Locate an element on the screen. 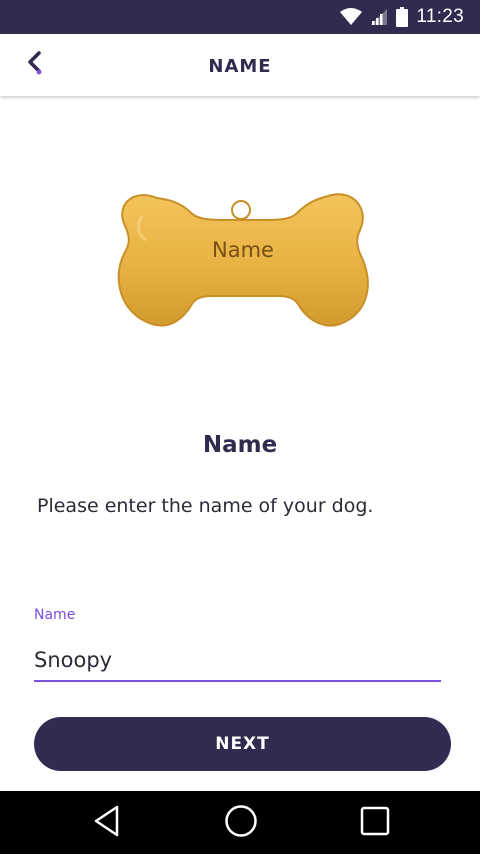 The width and height of the screenshot is (480, 854). page-title: NAME is located at coordinates (240, 66).